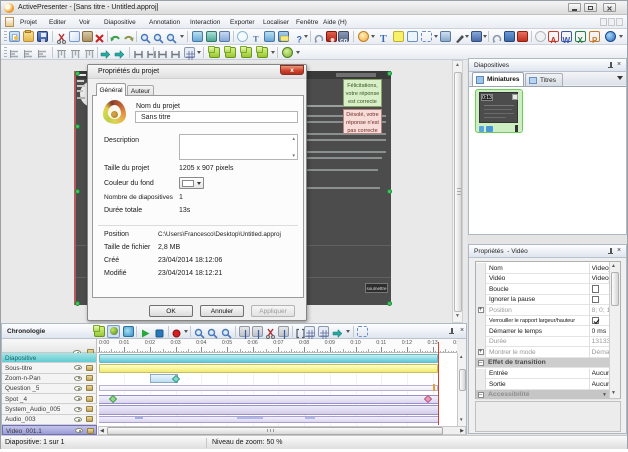  Describe the element at coordinates (344, 41) in the screenshot. I see `svg-text: co` at that location.